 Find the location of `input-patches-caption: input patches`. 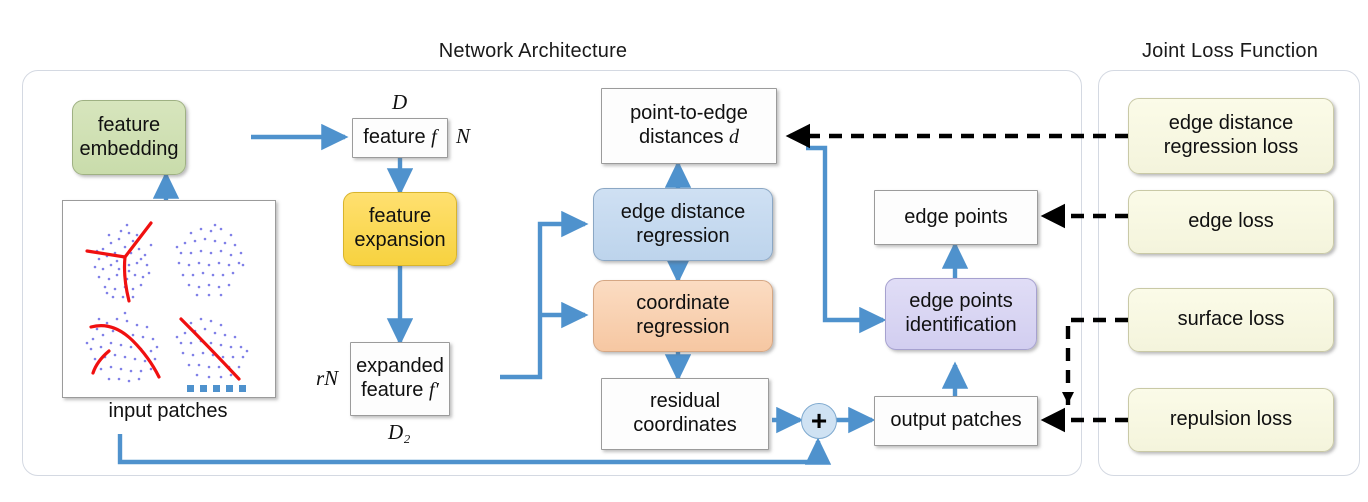

input-patches-caption: input patches is located at coordinates (168, 411).